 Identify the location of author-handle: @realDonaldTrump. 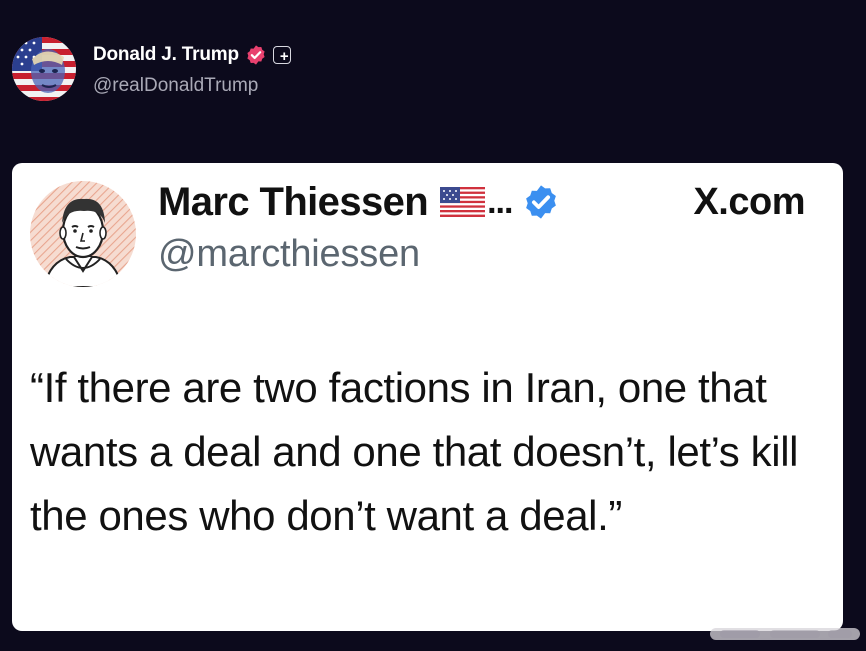
(192, 86).